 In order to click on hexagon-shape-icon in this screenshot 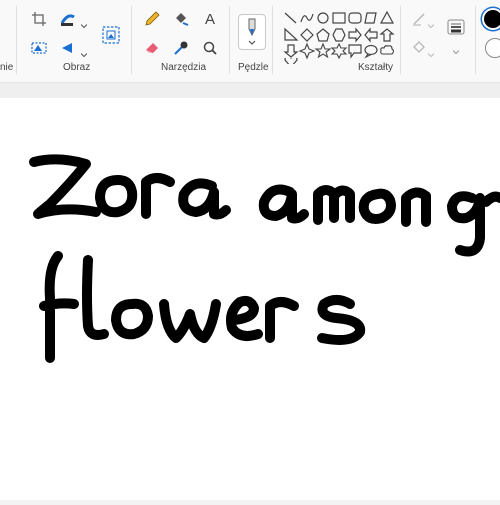, I will do `click(339, 35)`.